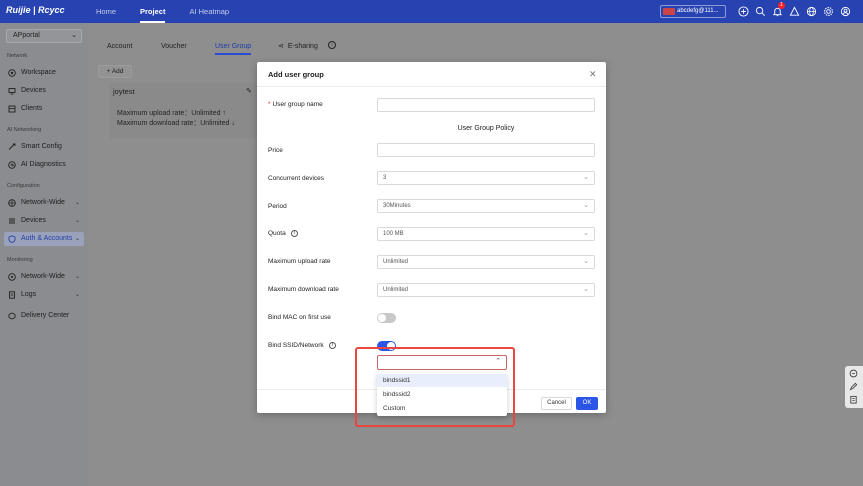 The width and height of the screenshot is (863, 486). I want to click on sidebar-item-ai-diagnostics: AI Diagnostics, so click(44, 165).